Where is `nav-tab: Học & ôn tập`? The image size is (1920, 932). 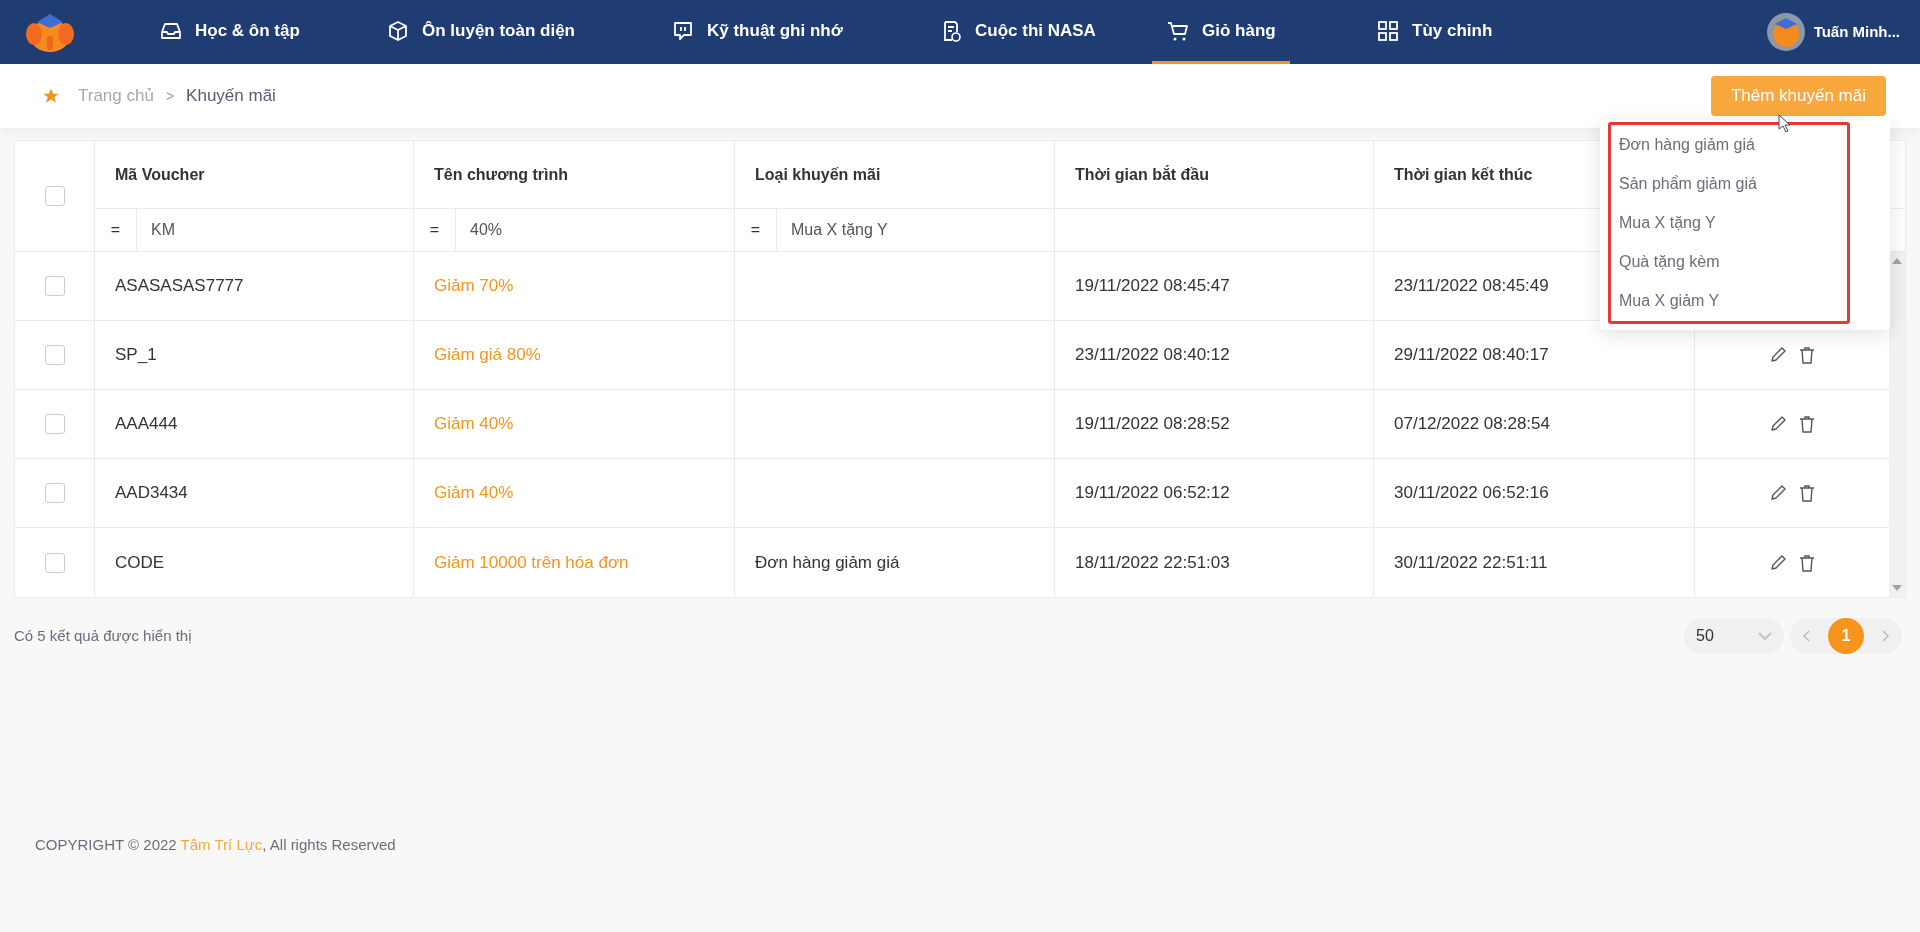
nav-tab: Học & ôn tập is located at coordinates (229, 32).